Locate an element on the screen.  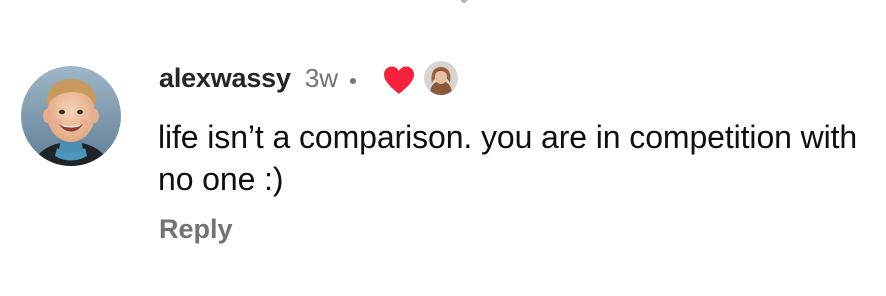
user-avatar is located at coordinates (71, 116).